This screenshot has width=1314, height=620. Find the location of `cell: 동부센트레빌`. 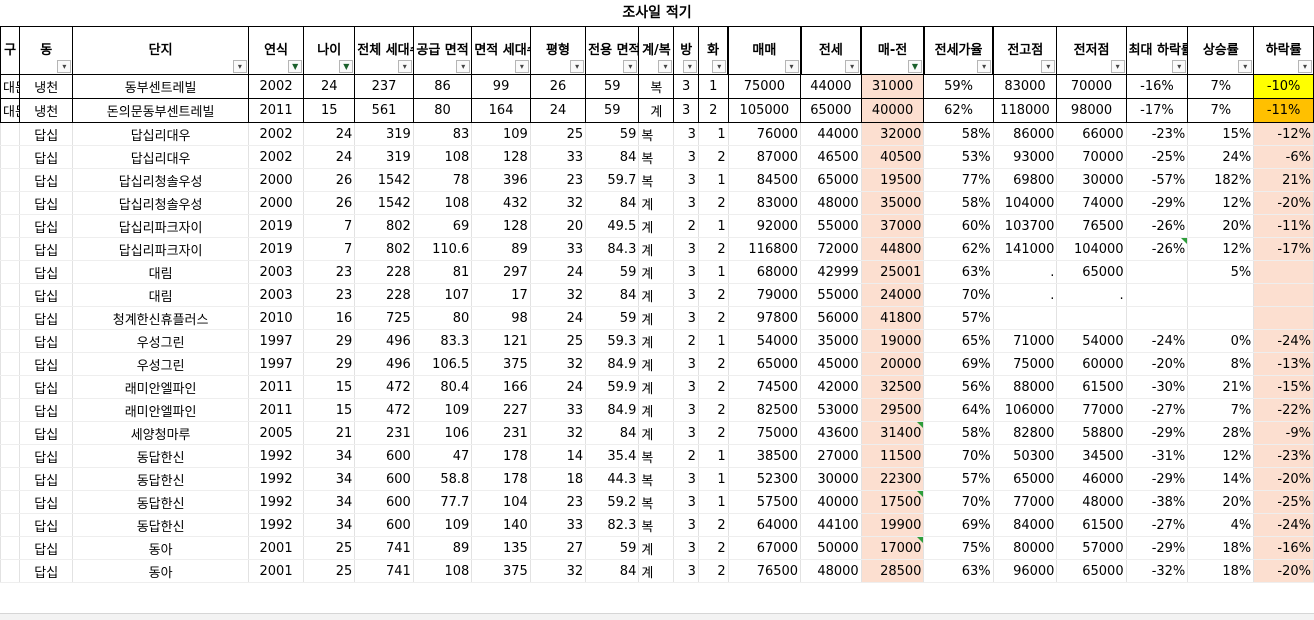

cell: 동부센트레빌 is located at coordinates (160, 86).